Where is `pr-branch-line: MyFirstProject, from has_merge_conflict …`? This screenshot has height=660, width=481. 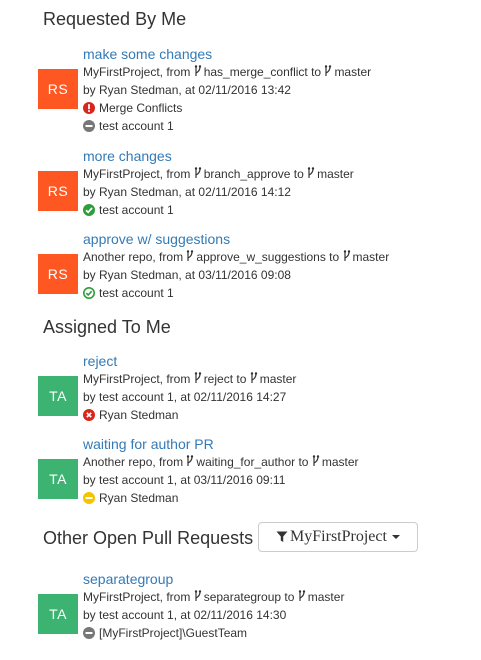
pr-branch-line: MyFirstProject, from has_merge_conflict … is located at coordinates (273, 72).